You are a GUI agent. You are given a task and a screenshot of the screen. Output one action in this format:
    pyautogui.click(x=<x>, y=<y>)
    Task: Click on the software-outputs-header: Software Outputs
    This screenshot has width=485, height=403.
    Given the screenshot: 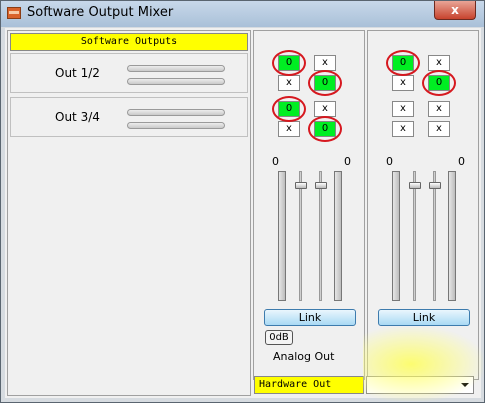 What is the action you would take?
    pyautogui.click(x=129, y=42)
    